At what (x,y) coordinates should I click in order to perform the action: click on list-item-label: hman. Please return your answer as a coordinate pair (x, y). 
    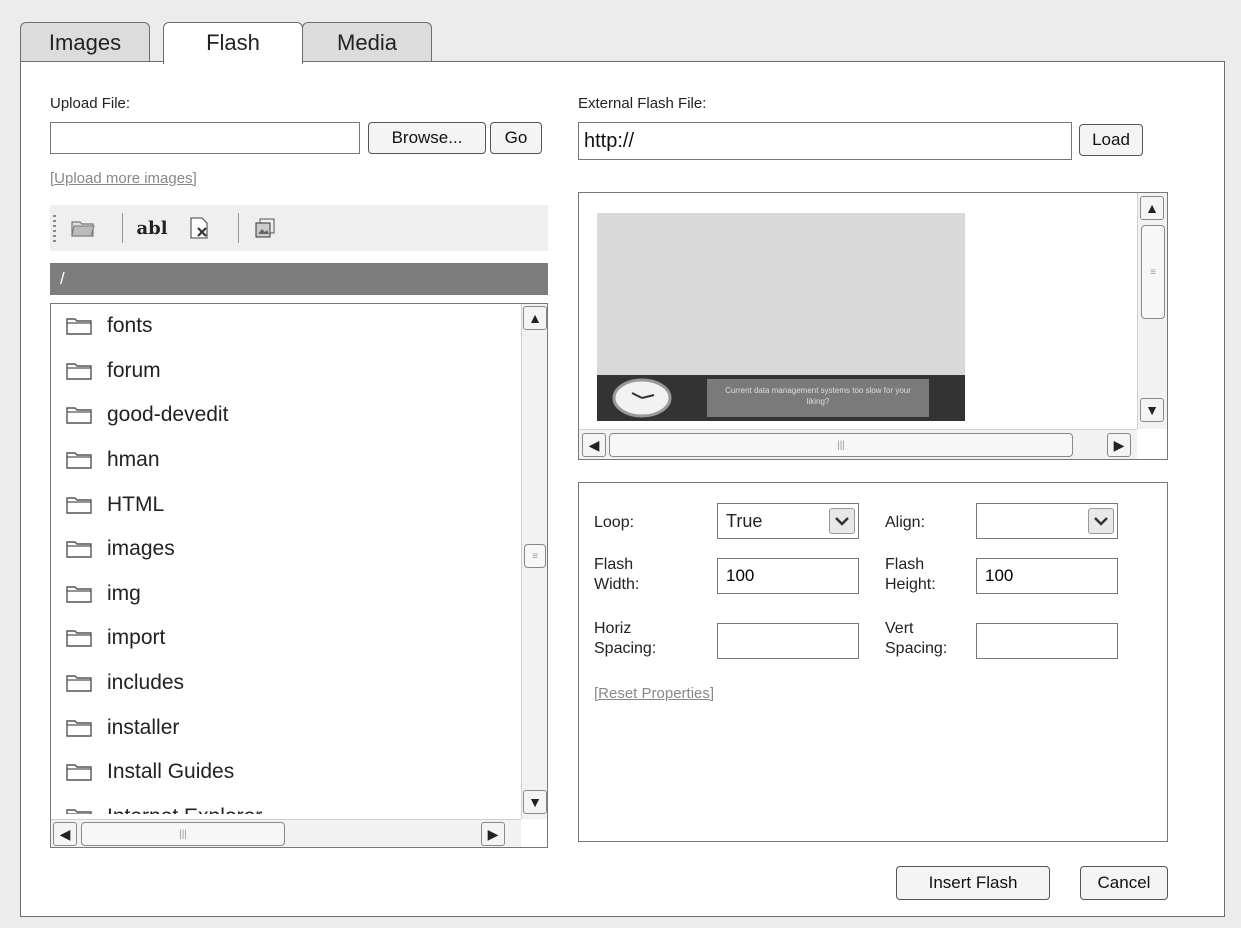
    Looking at the image, I should click on (133, 460).